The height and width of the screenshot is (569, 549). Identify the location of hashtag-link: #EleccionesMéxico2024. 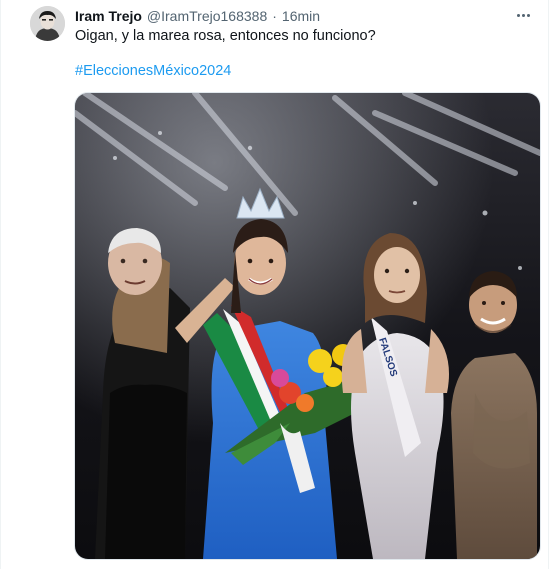
(153, 71).